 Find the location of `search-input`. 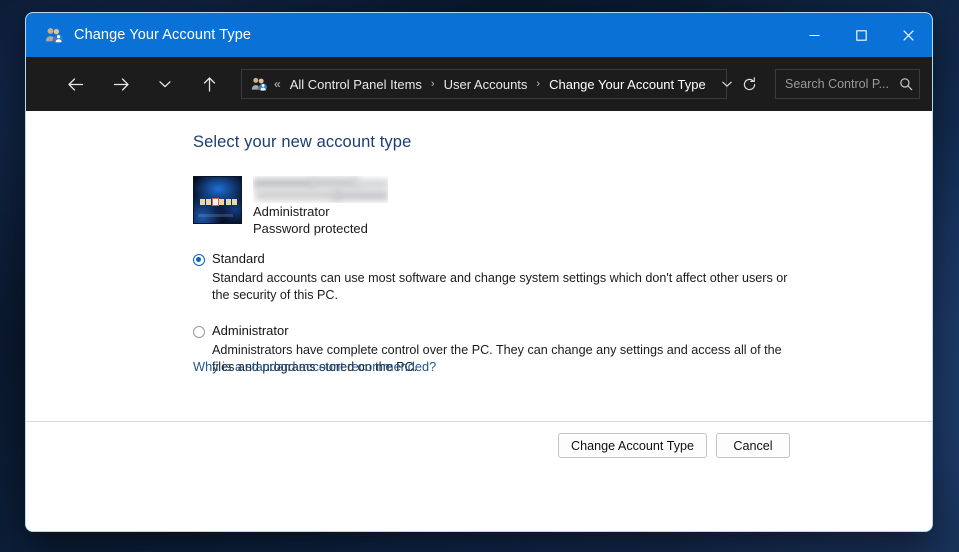

search-input is located at coordinates (842, 84).